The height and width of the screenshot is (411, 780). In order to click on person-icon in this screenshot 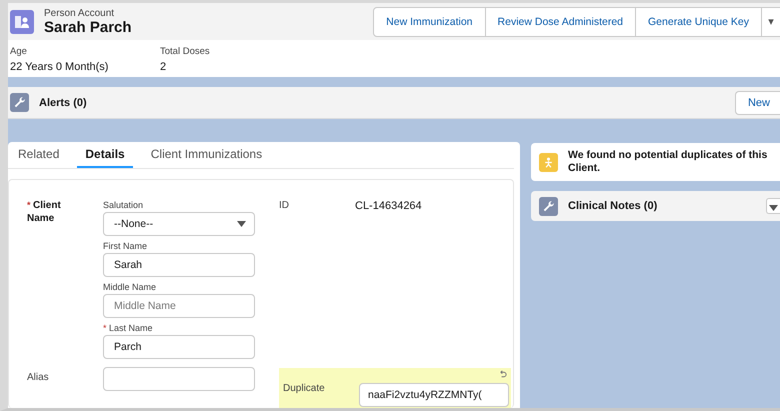, I will do `click(548, 162)`.